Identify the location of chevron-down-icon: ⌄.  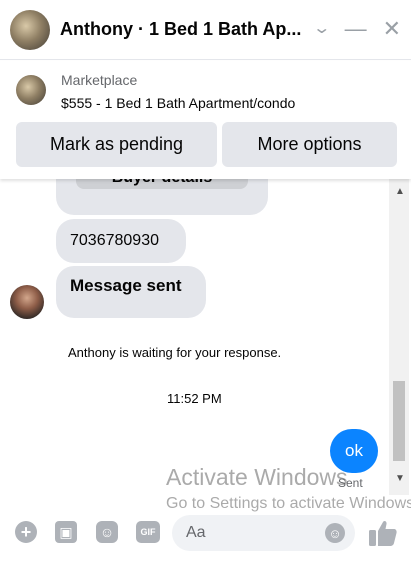
(321, 29).